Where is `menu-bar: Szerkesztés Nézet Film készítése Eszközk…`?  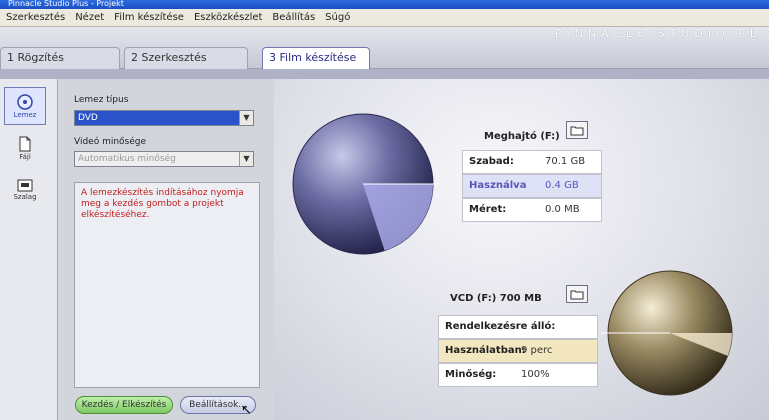 menu-bar: Szerkesztés Nézet Film készítése Eszközk… is located at coordinates (384, 18).